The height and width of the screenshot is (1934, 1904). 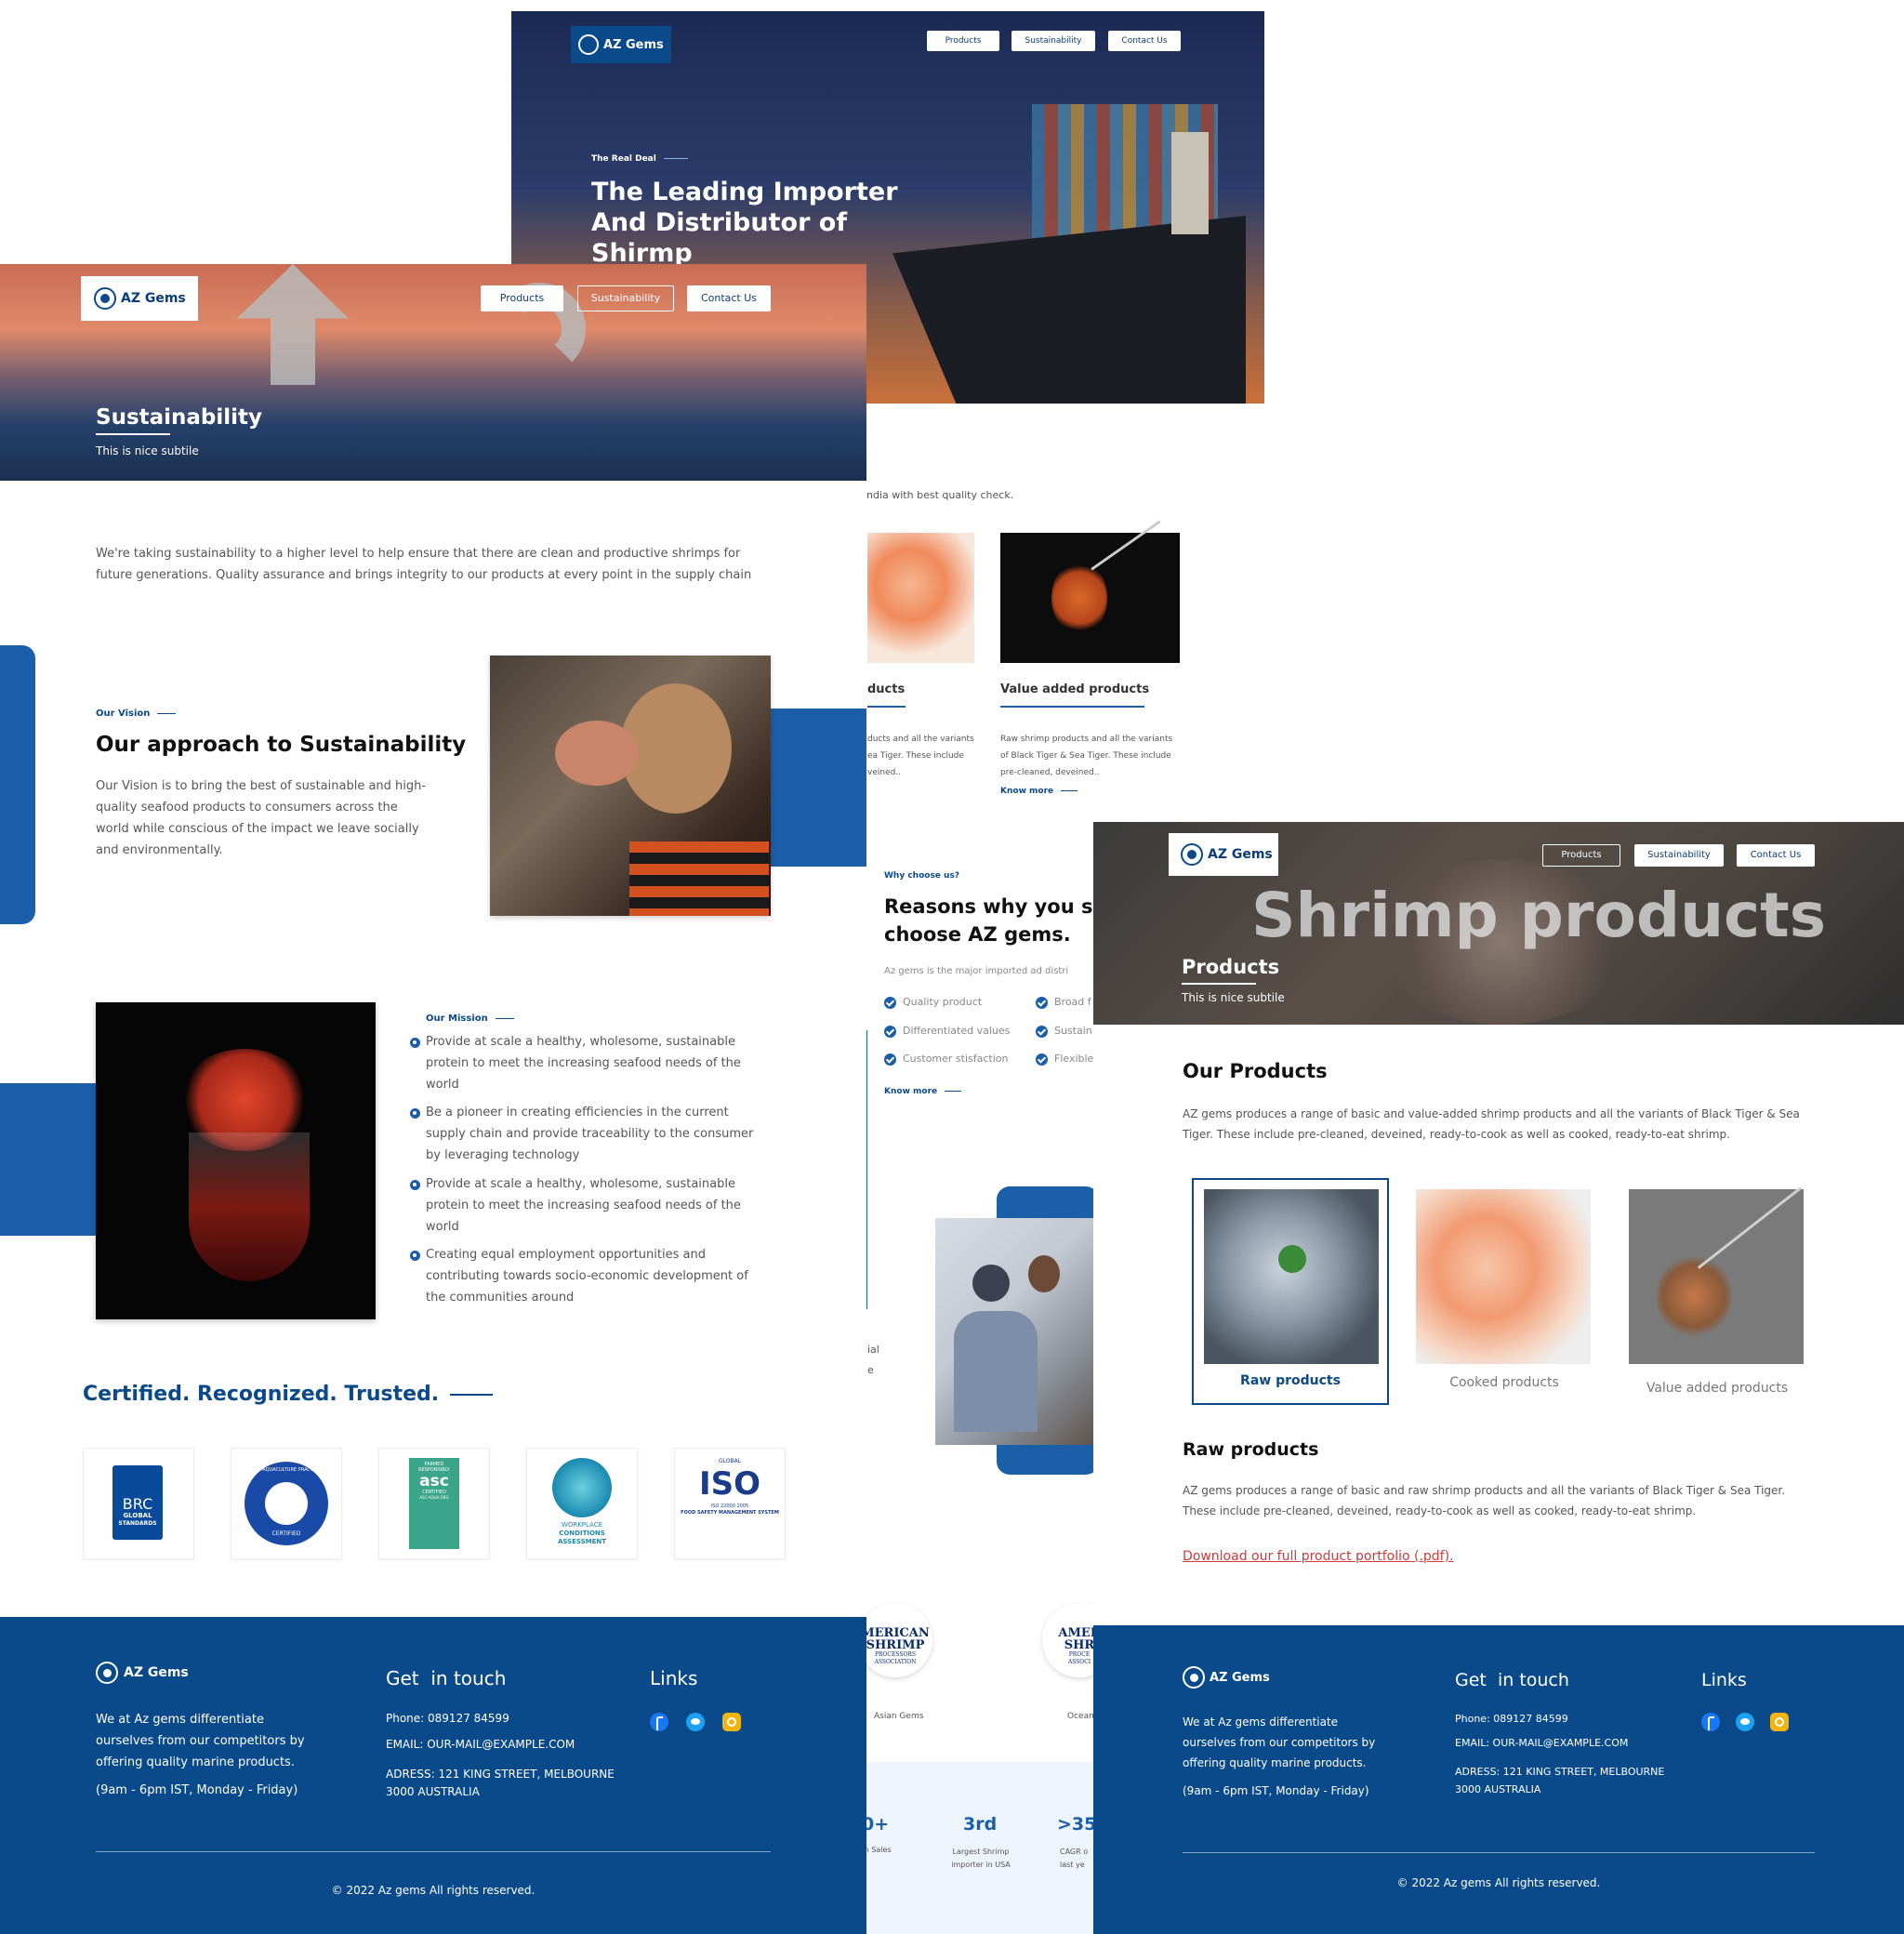 What do you see at coordinates (1074, 689) in the screenshot?
I see `card2-title: Value added products` at bounding box center [1074, 689].